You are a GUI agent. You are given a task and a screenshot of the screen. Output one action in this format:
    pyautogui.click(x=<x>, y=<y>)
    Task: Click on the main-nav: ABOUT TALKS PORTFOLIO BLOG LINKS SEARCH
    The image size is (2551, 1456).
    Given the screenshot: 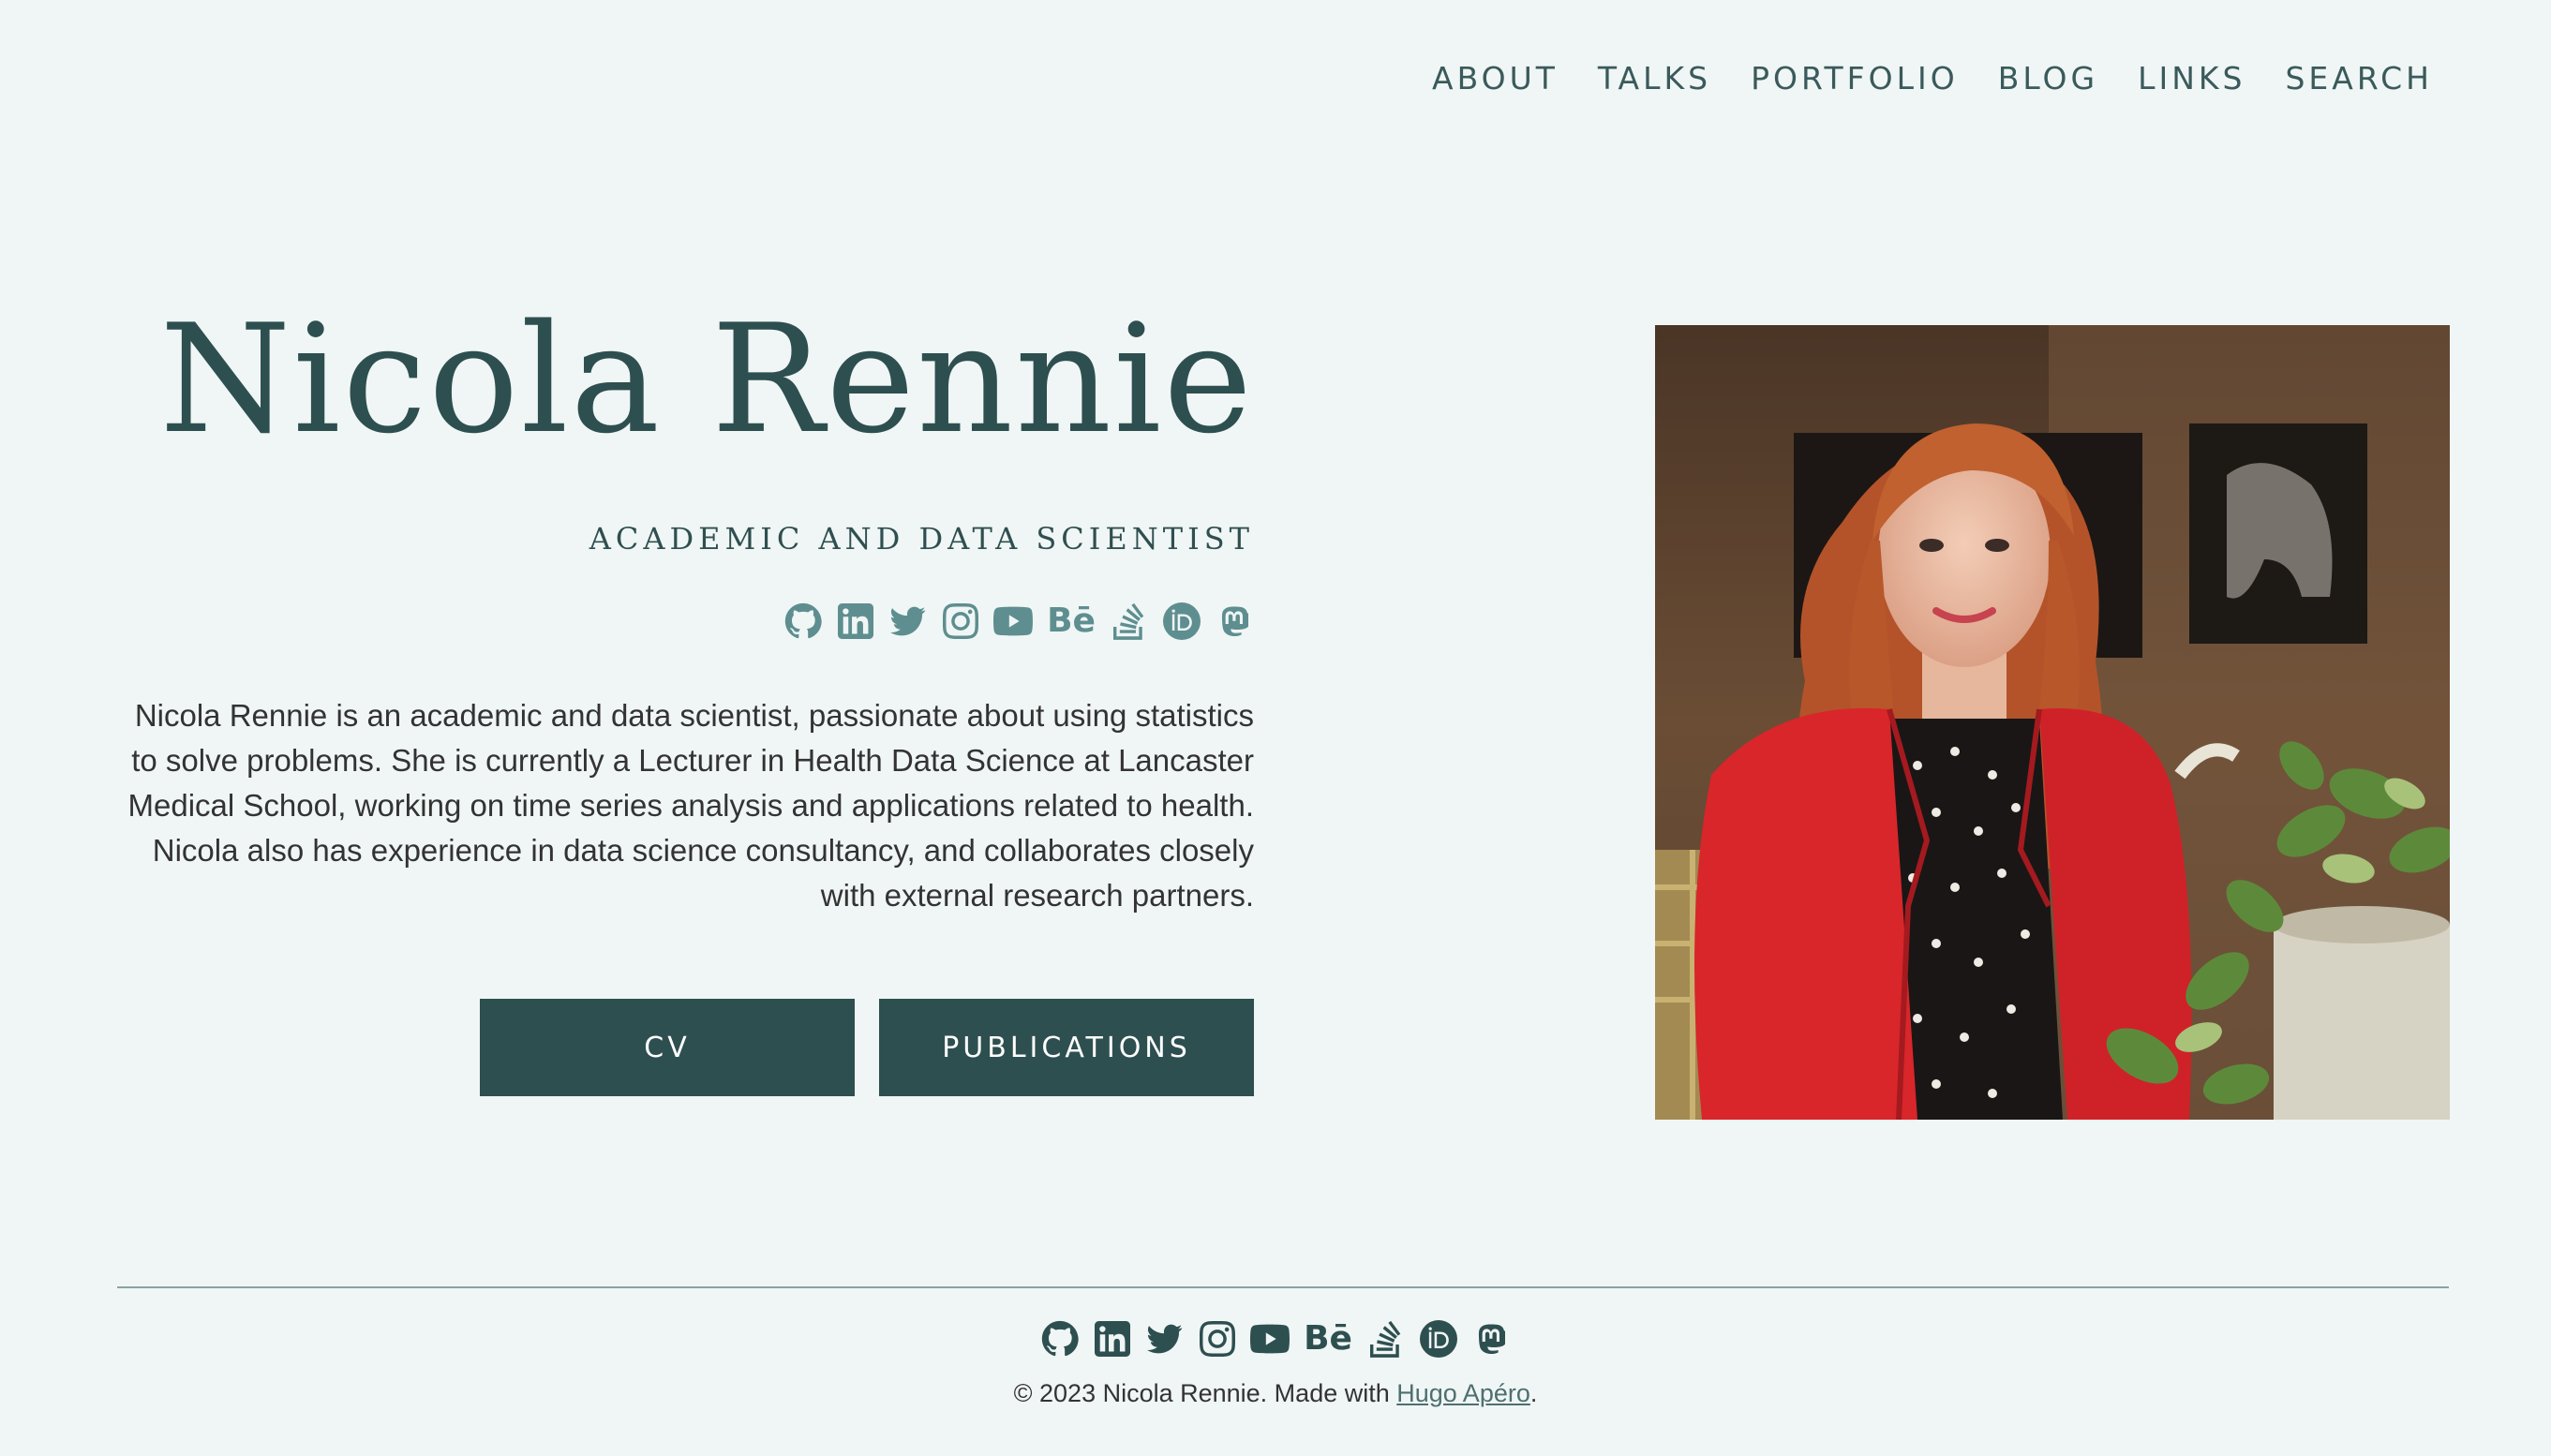 What is the action you would take?
    pyautogui.click(x=1932, y=78)
    